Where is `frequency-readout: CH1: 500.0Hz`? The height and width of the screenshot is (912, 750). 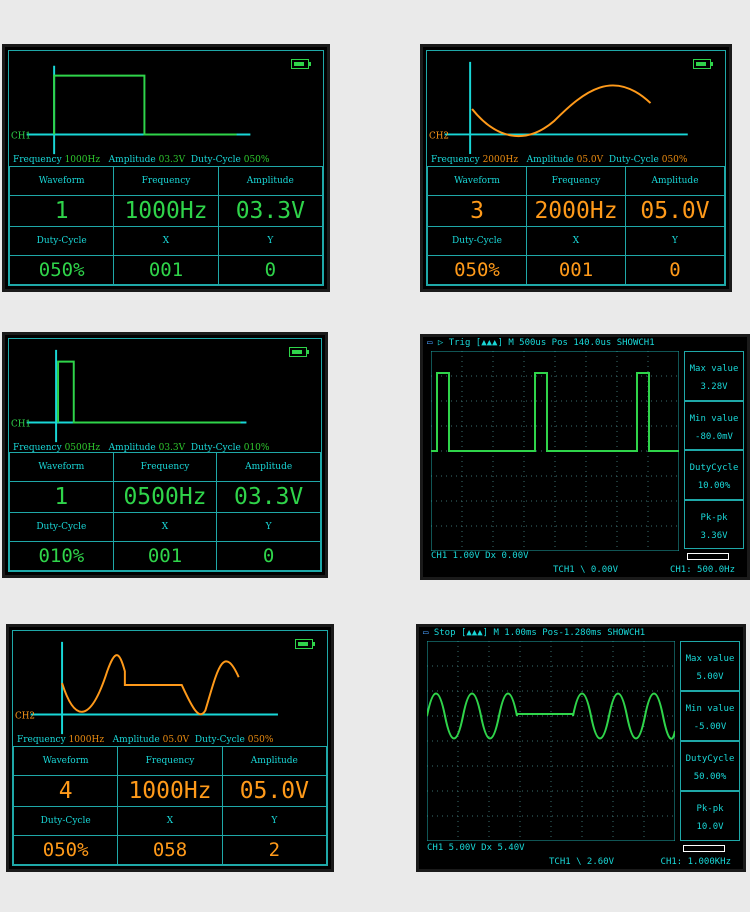
frequency-readout: CH1: 500.0Hz is located at coordinates (702, 570).